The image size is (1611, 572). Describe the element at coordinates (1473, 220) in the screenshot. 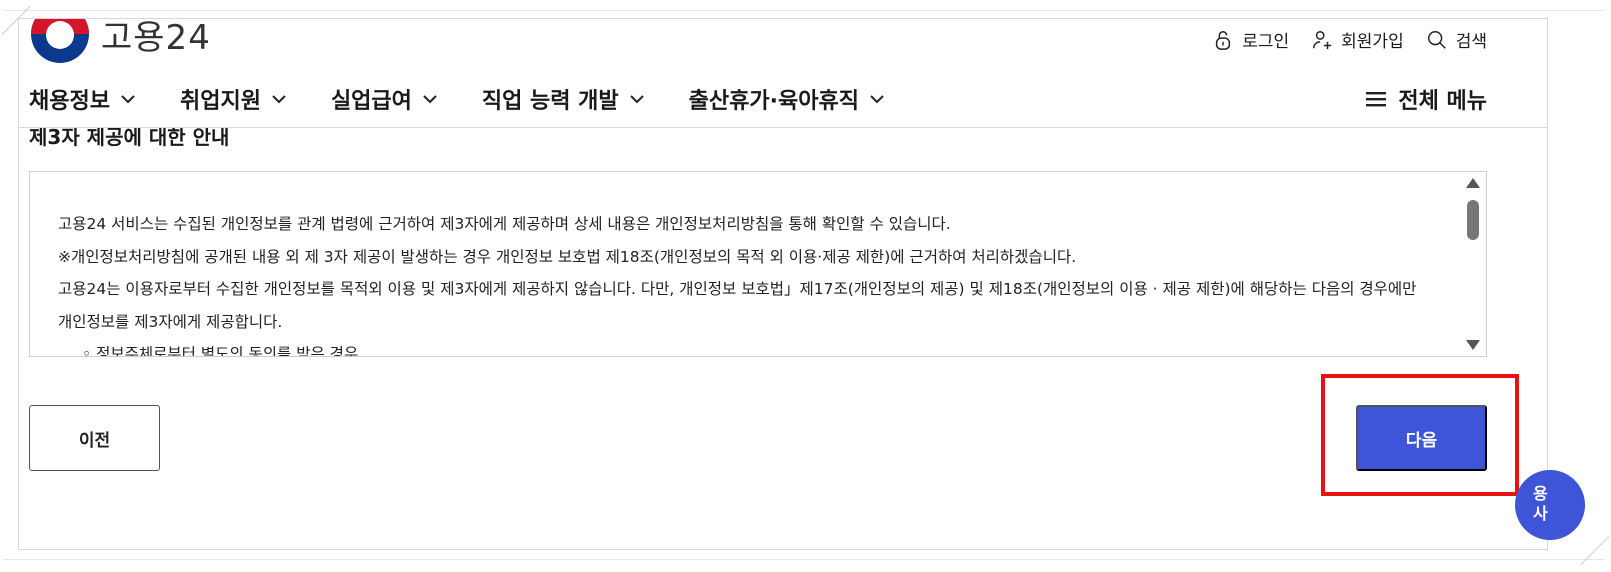

I see `scroll-thumb` at that location.